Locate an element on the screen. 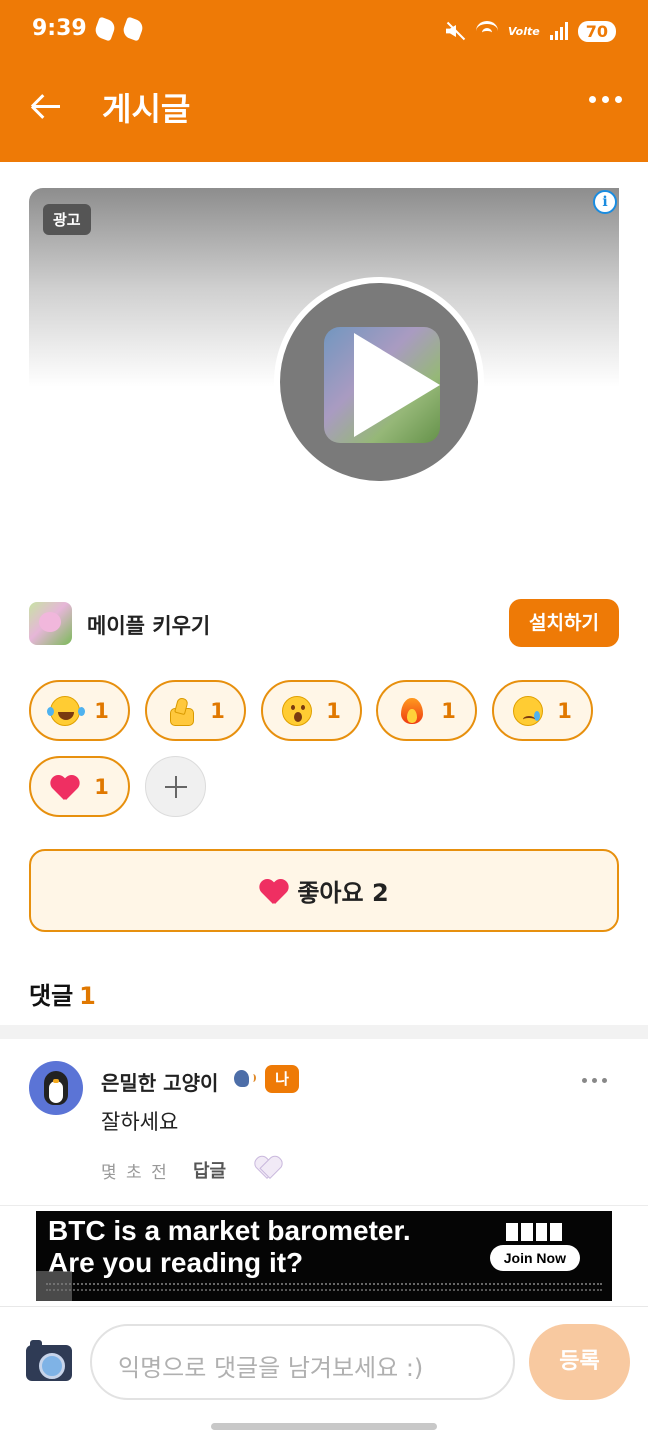 This screenshot has width=648, height=1440. add-reaction-button is located at coordinates (175, 786).